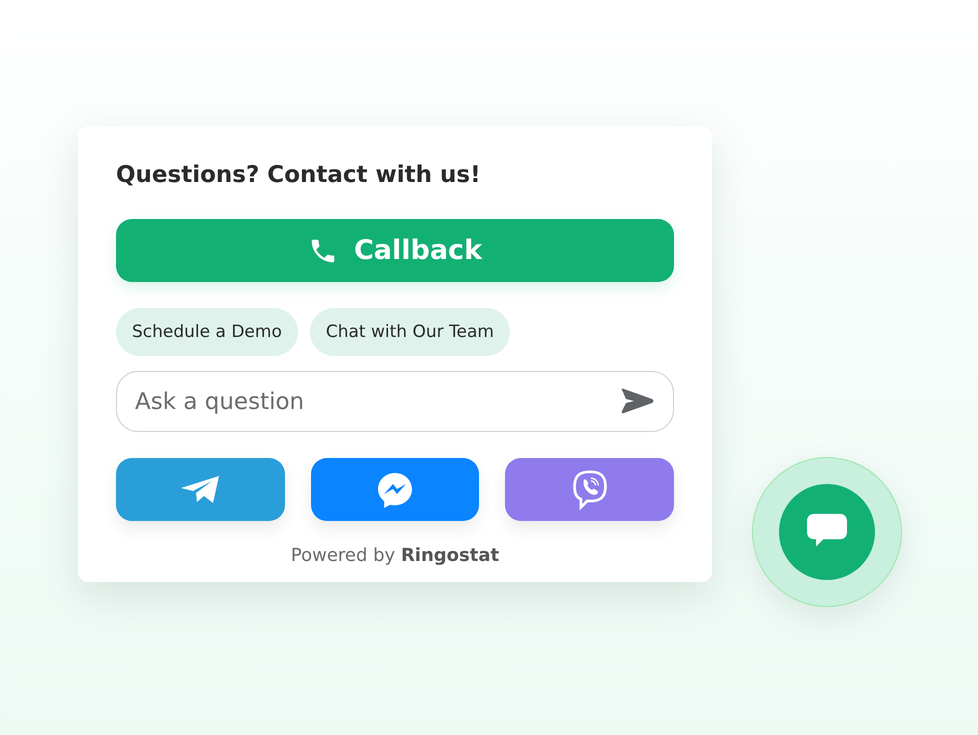  Describe the element at coordinates (395, 489) in the screenshot. I see `messenger-button` at that location.